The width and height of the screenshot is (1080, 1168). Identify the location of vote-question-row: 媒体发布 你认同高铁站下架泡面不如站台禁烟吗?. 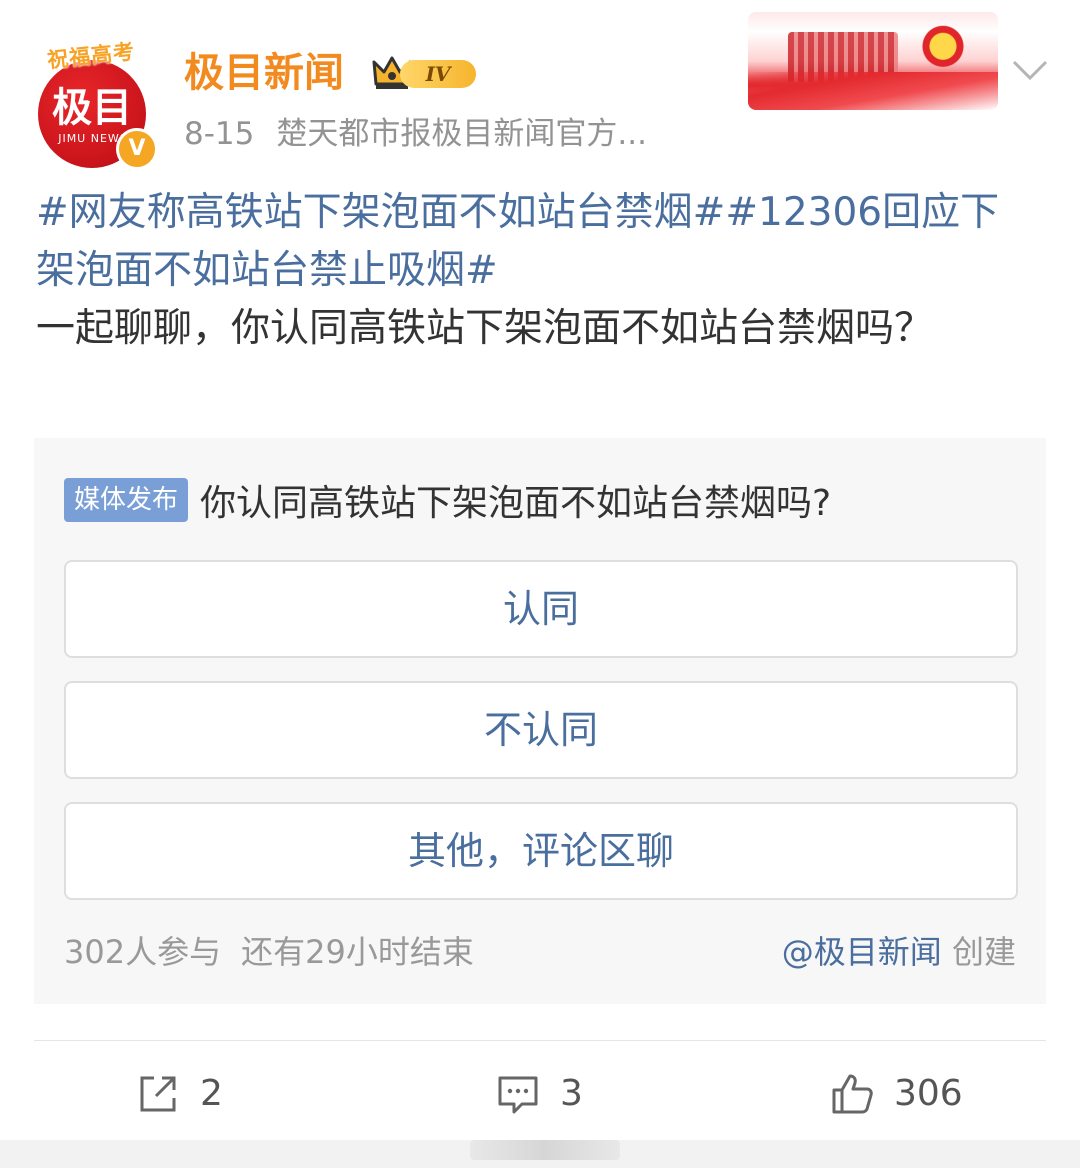
(544, 504).